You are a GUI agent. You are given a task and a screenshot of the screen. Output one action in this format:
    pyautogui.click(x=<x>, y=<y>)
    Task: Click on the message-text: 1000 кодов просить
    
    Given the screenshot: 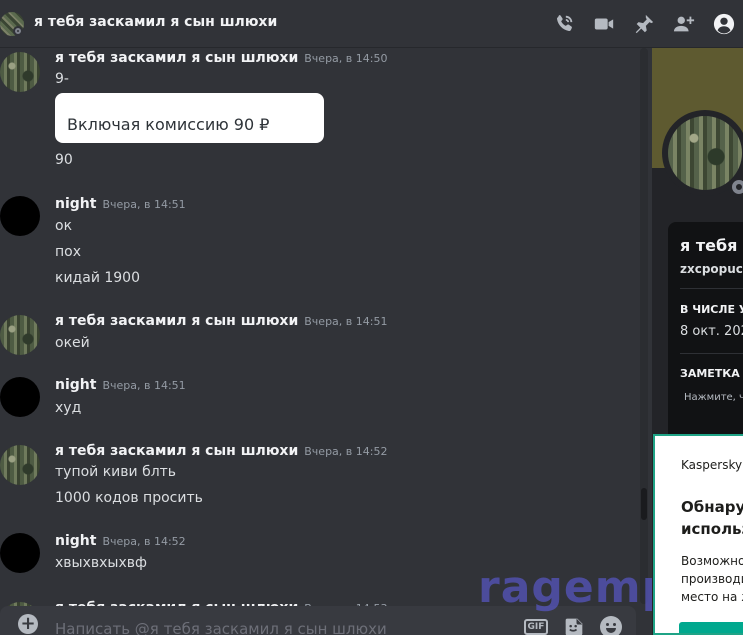 What is the action you would take?
    pyautogui.click(x=129, y=498)
    